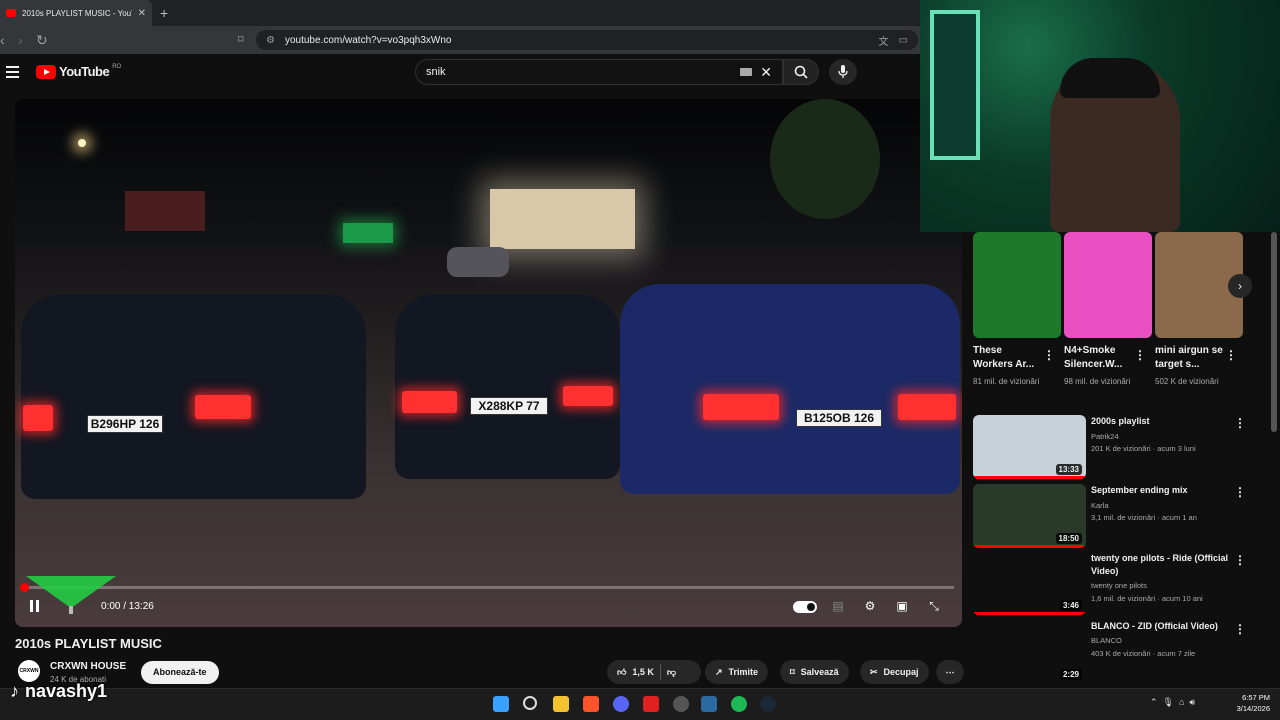  I want to click on settings-icon: ⚙, so click(870, 607).